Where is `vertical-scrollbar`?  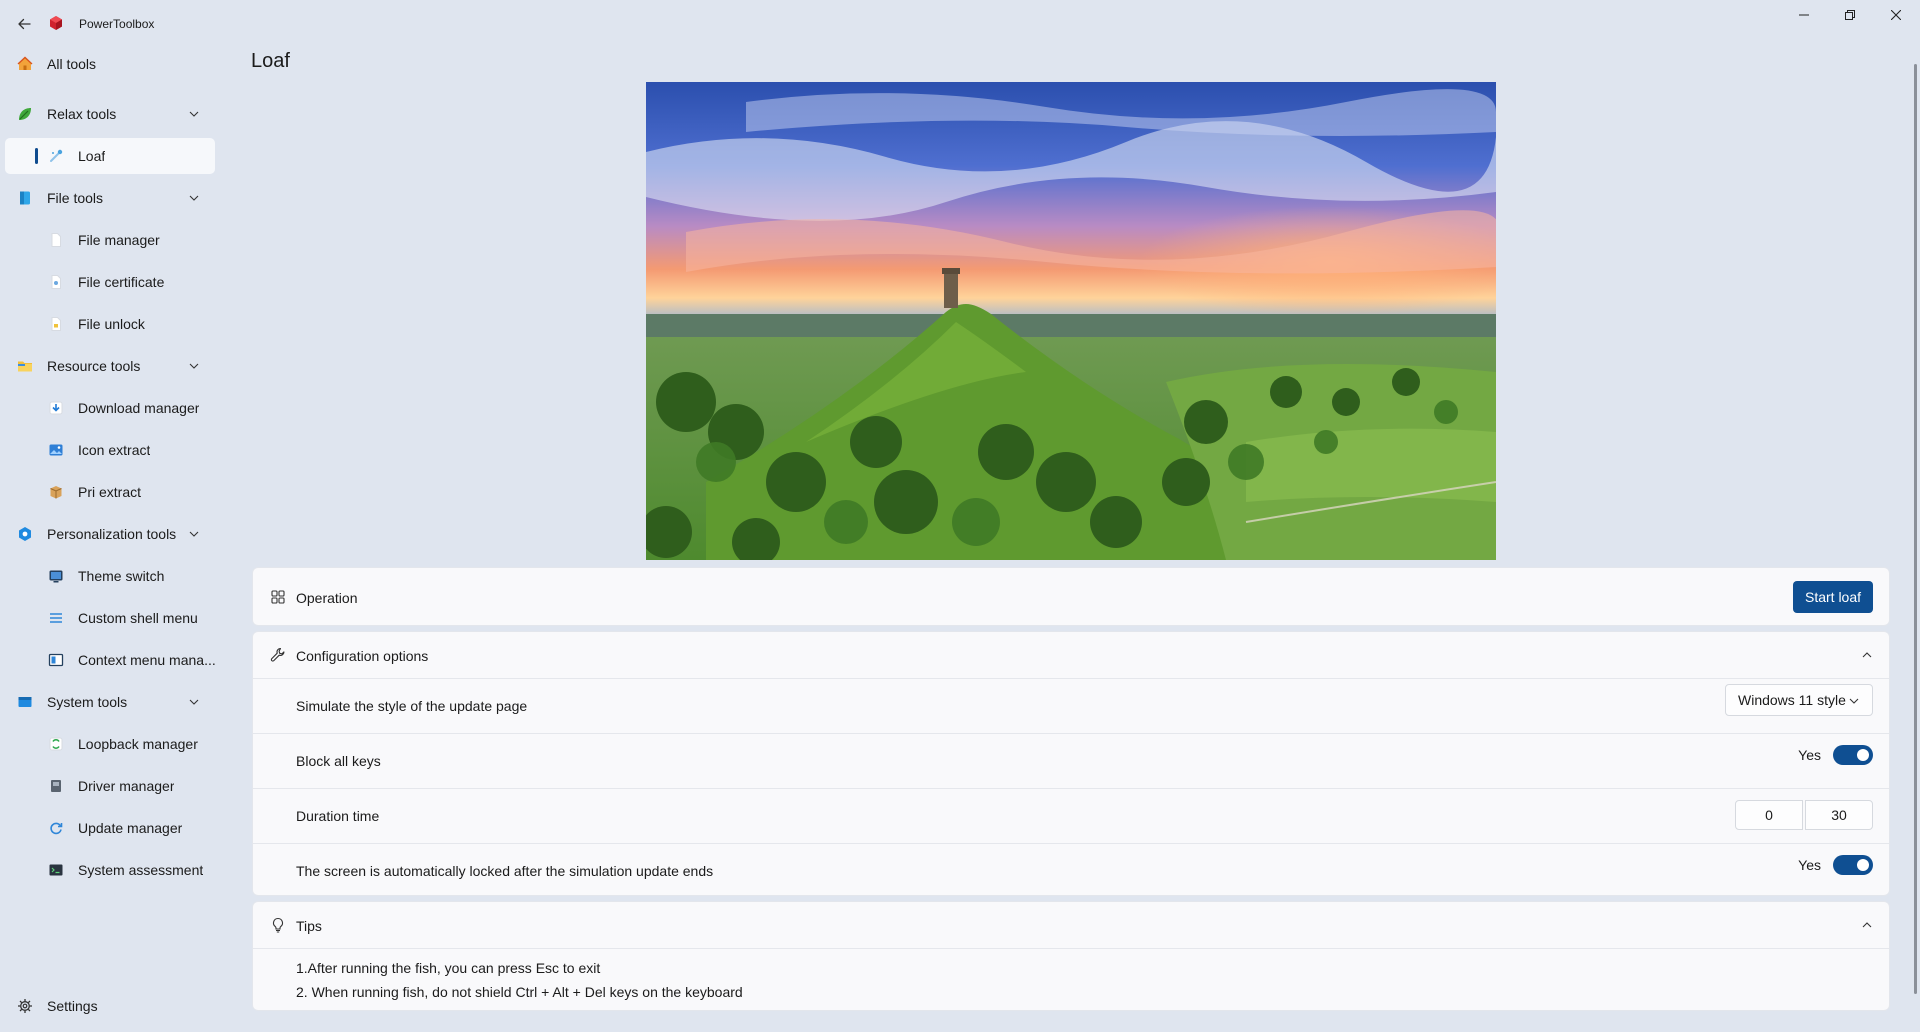 vertical-scrollbar is located at coordinates (1915, 529).